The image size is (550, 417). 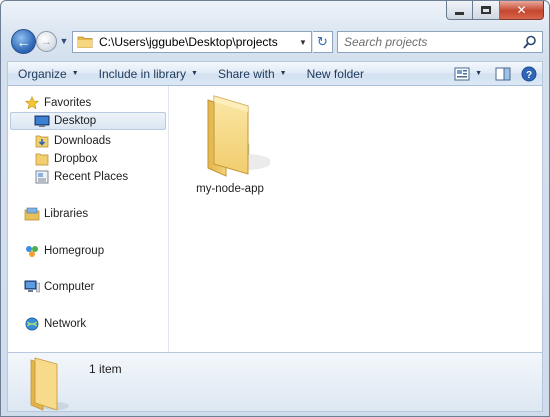 I want to click on nav-item-label: Dropbox, so click(x=76, y=159).